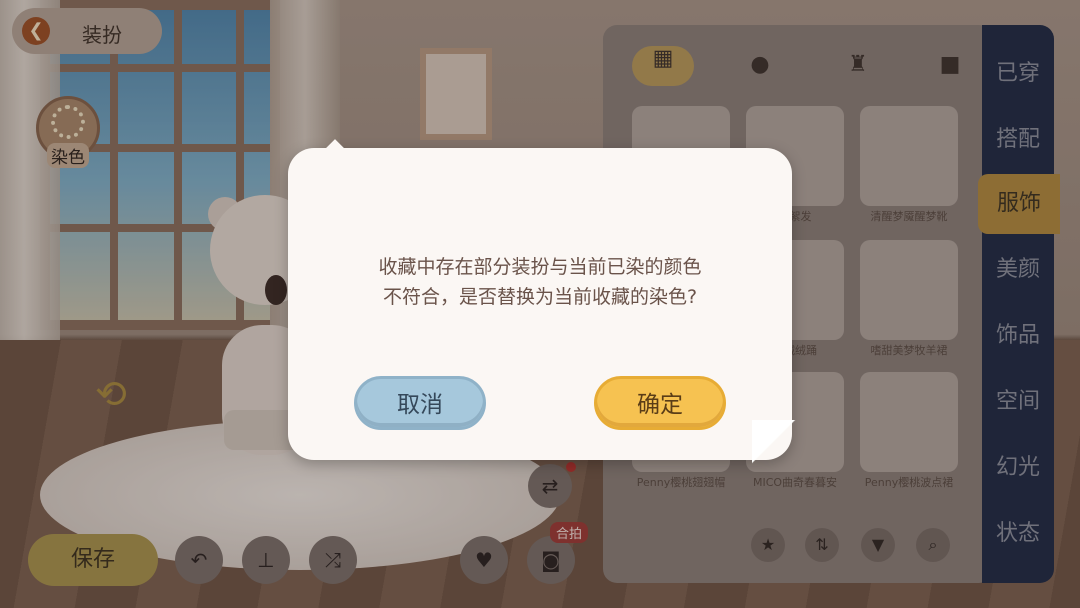 The height and width of the screenshot is (608, 1080). I want to click on dialog-message: 收藏中存在部分装扮与当前已染的颜色 不符合，是否替换为当前收藏的染色?, so click(540, 282).